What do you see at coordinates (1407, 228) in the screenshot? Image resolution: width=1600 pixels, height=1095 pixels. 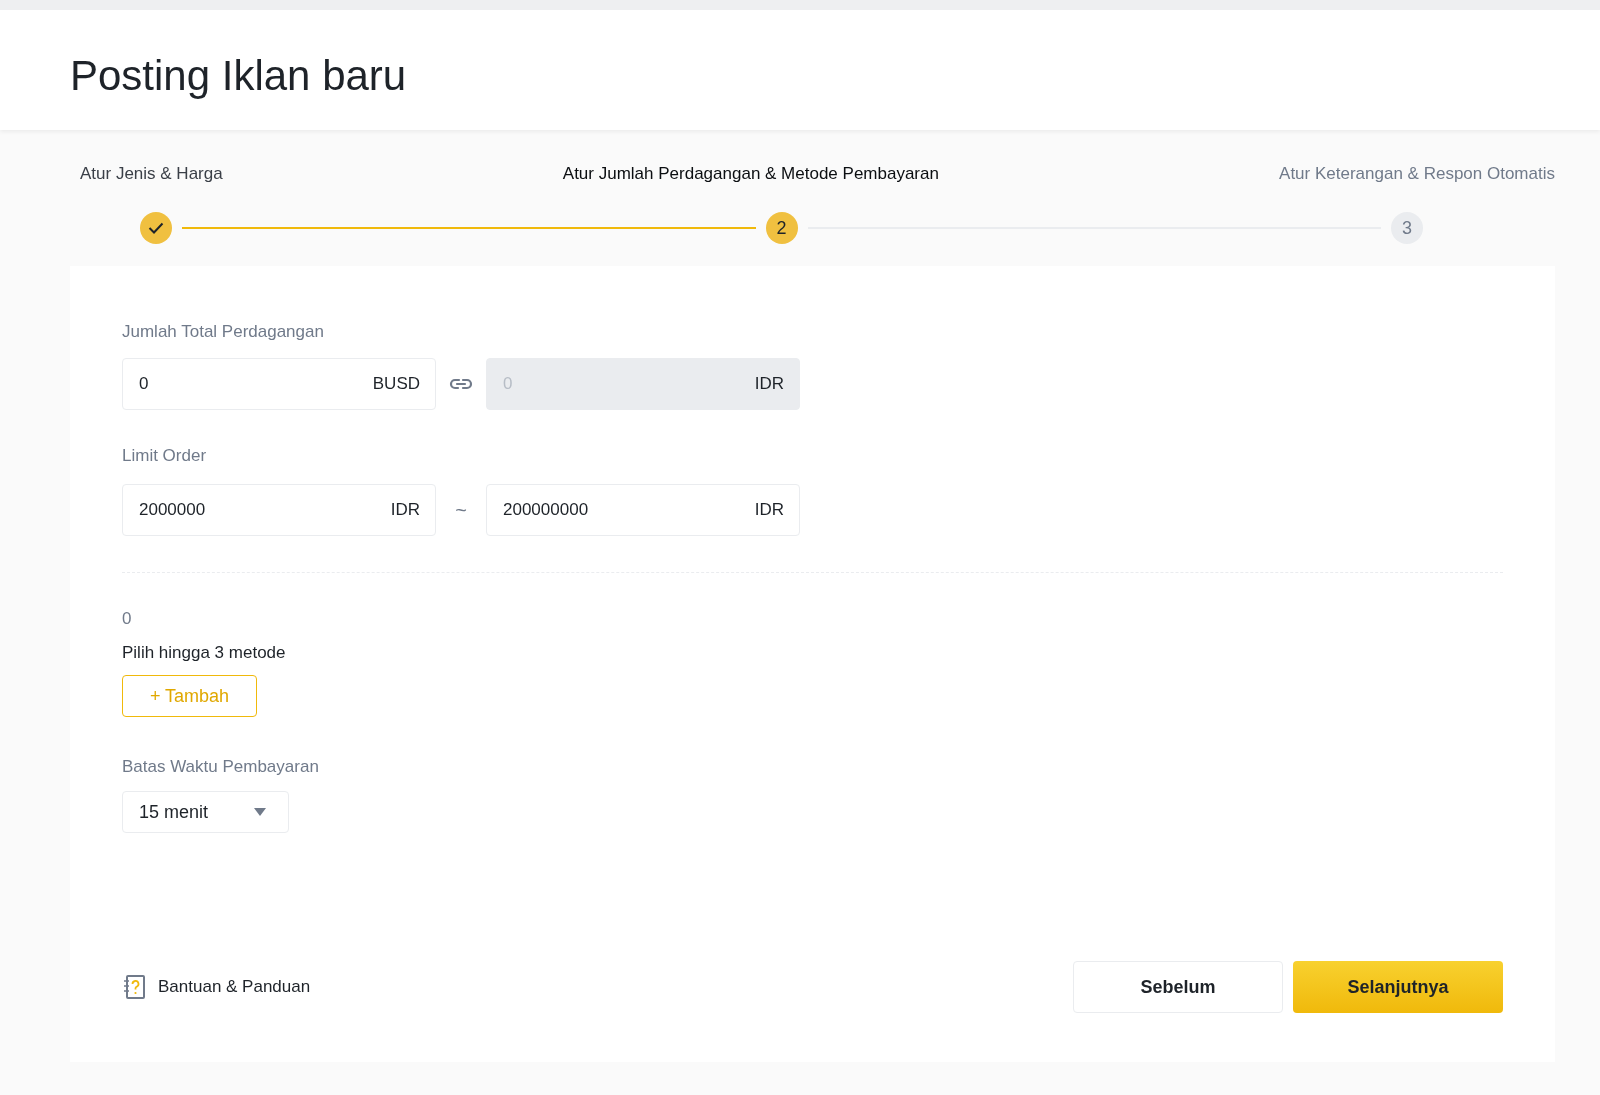 I see `step-number: 3` at bounding box center [1407, 228].